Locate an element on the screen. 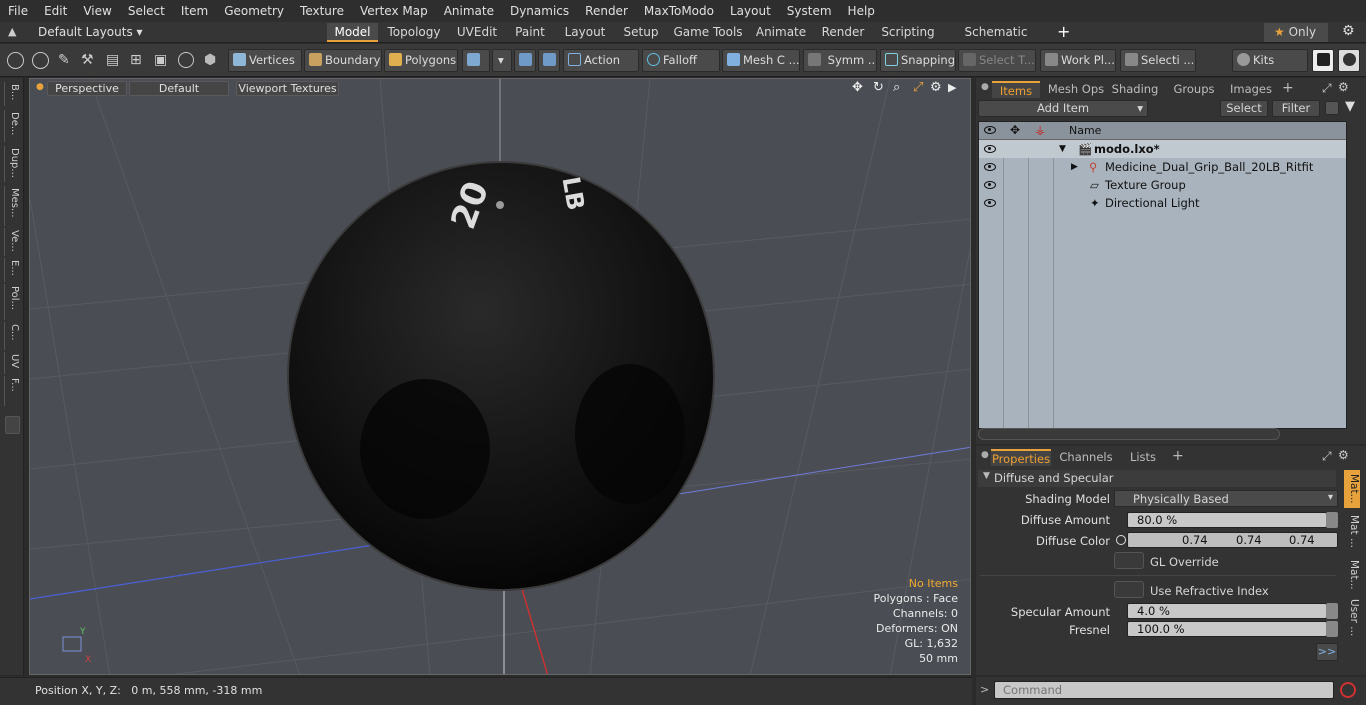  left-strip-toggle is located at coordinates (12, 425).